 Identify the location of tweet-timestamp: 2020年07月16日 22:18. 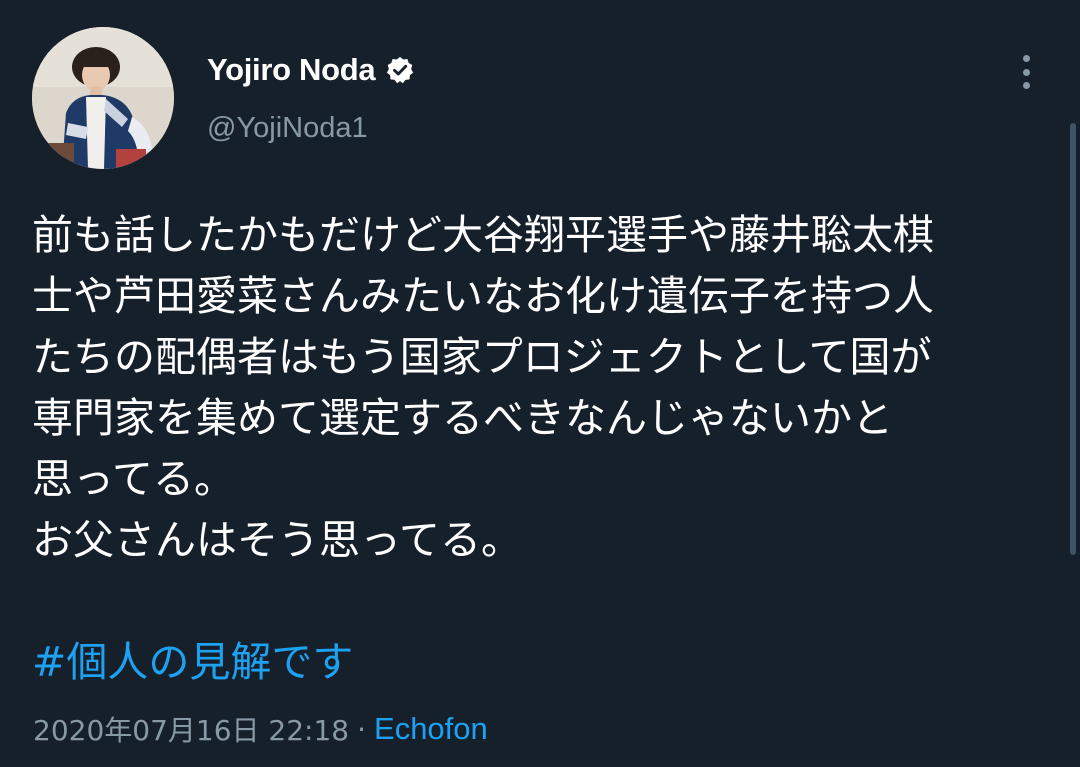
(191, 729).